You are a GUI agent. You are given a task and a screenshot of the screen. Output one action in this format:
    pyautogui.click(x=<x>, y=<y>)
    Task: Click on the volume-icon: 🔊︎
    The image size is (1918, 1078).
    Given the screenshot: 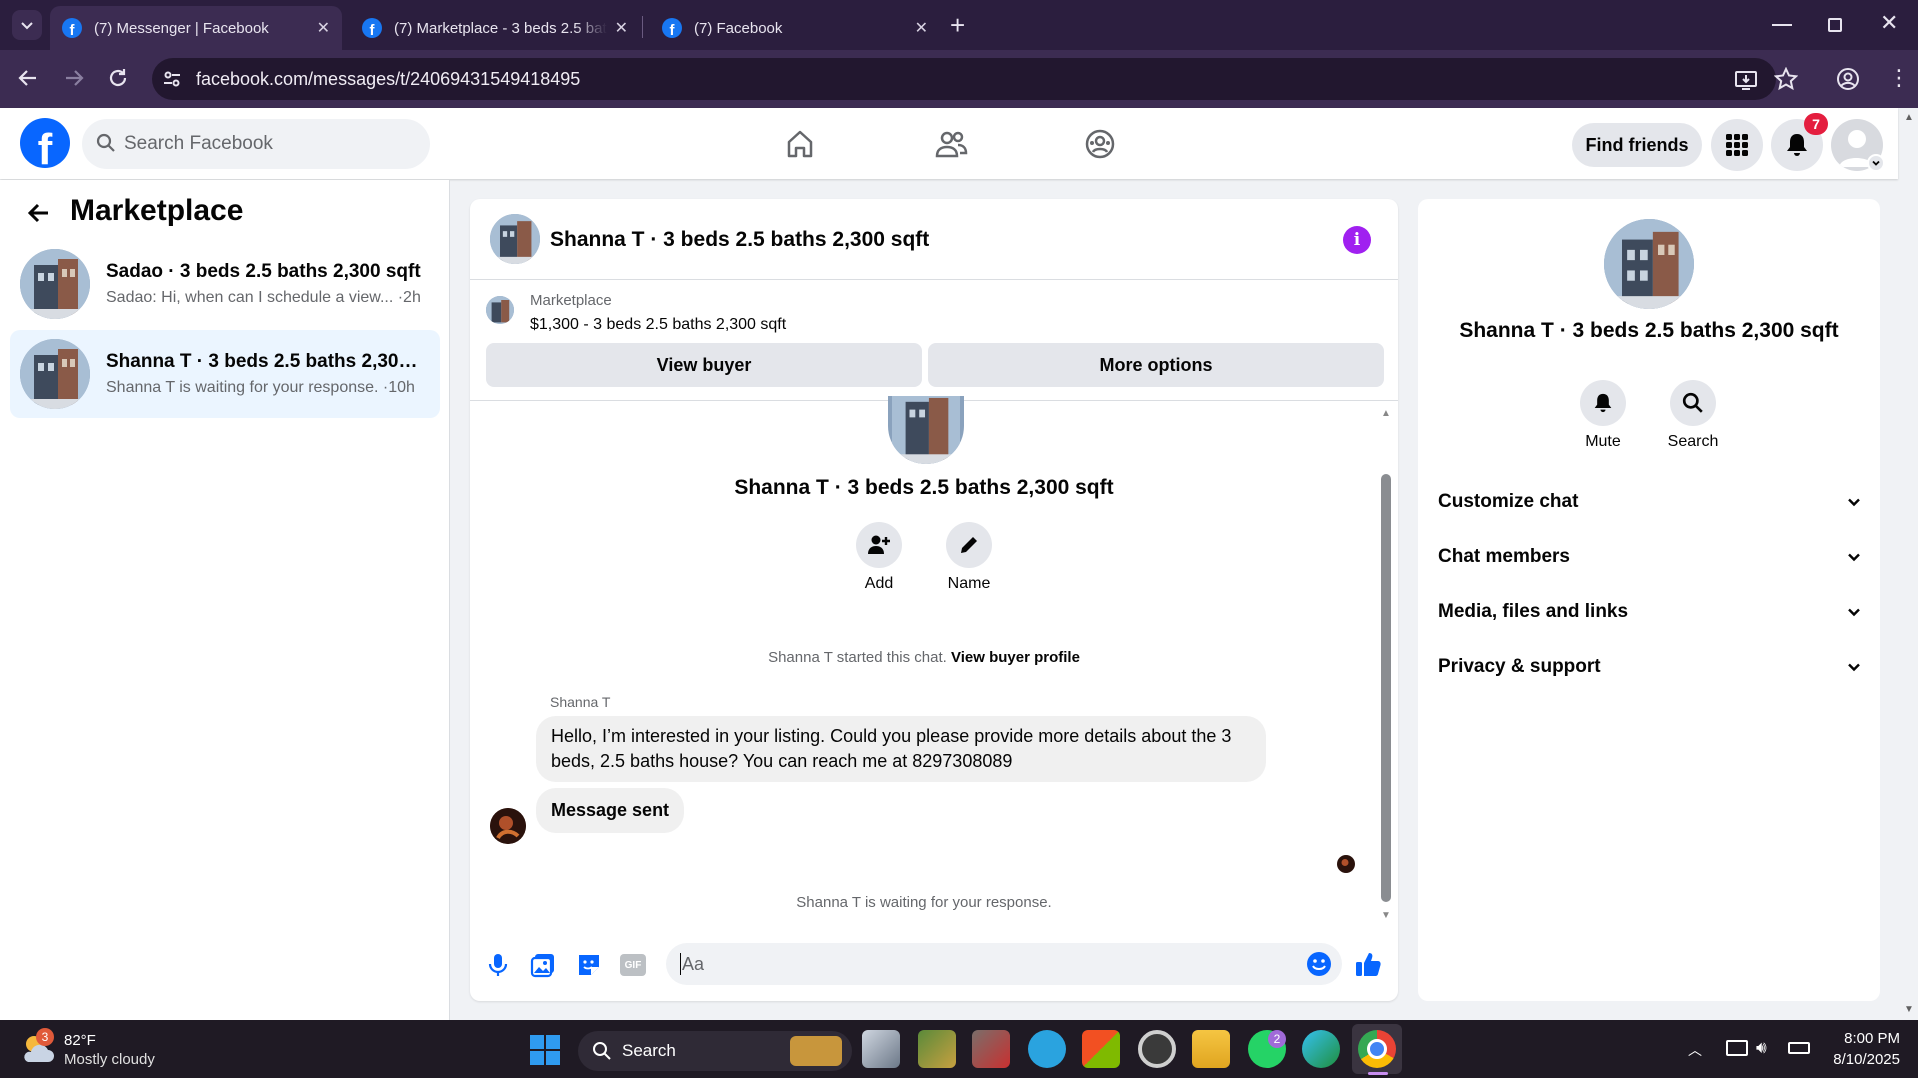 What is the action you would take?
    pyautogui.click(x=1761, y=1048)
    